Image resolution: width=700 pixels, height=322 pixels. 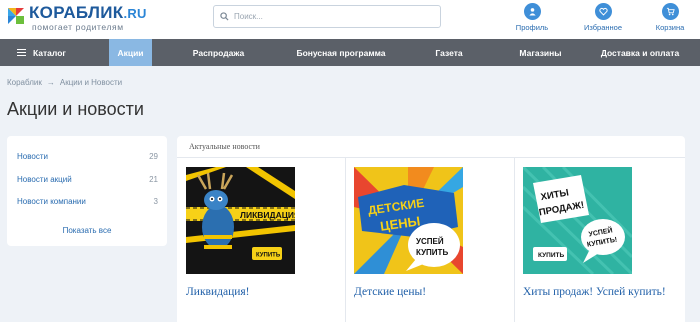 I want to click on heart-icon, so click(x=603, y=11).